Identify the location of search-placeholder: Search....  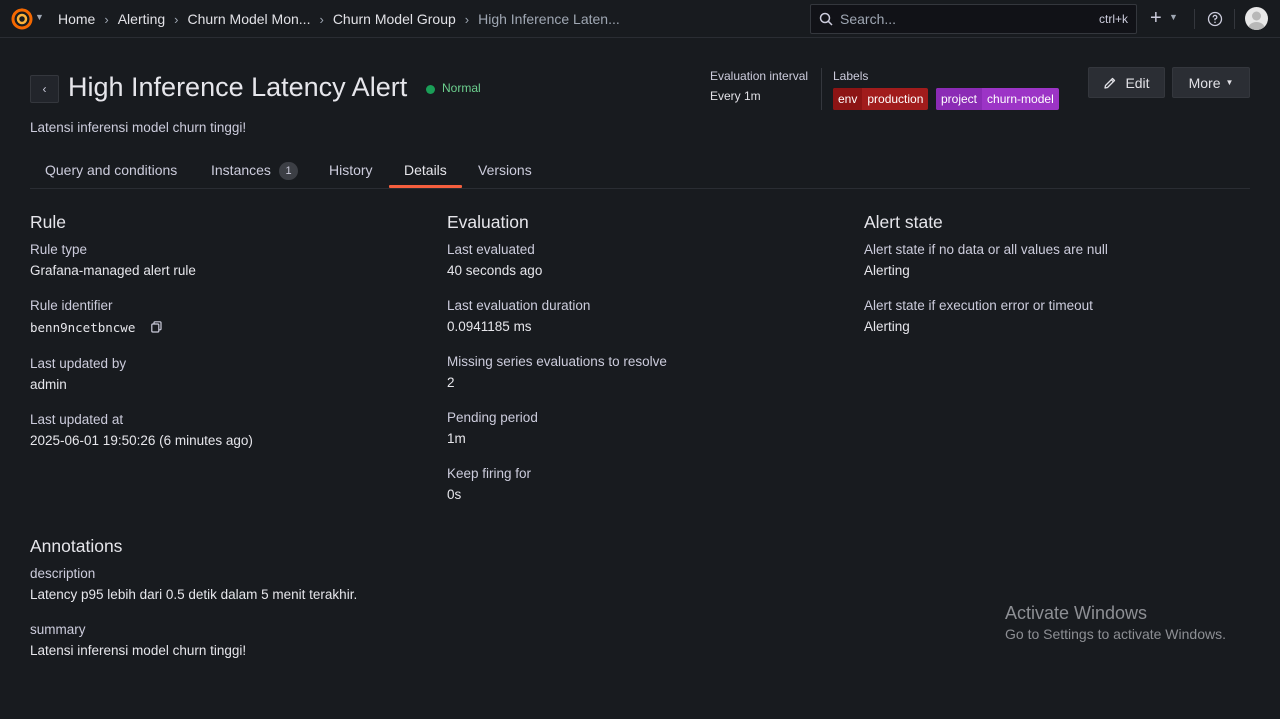
(868, 19).